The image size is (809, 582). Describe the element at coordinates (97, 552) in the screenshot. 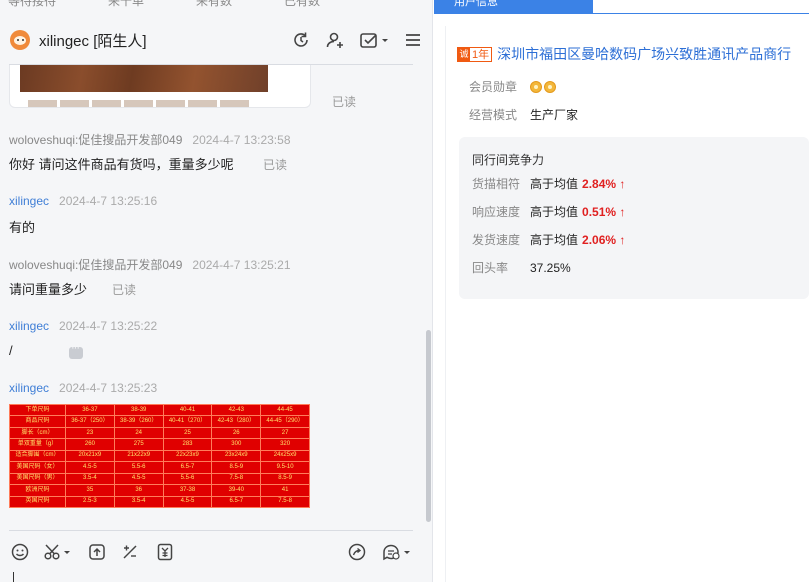

I see `upload-icon` at that location.